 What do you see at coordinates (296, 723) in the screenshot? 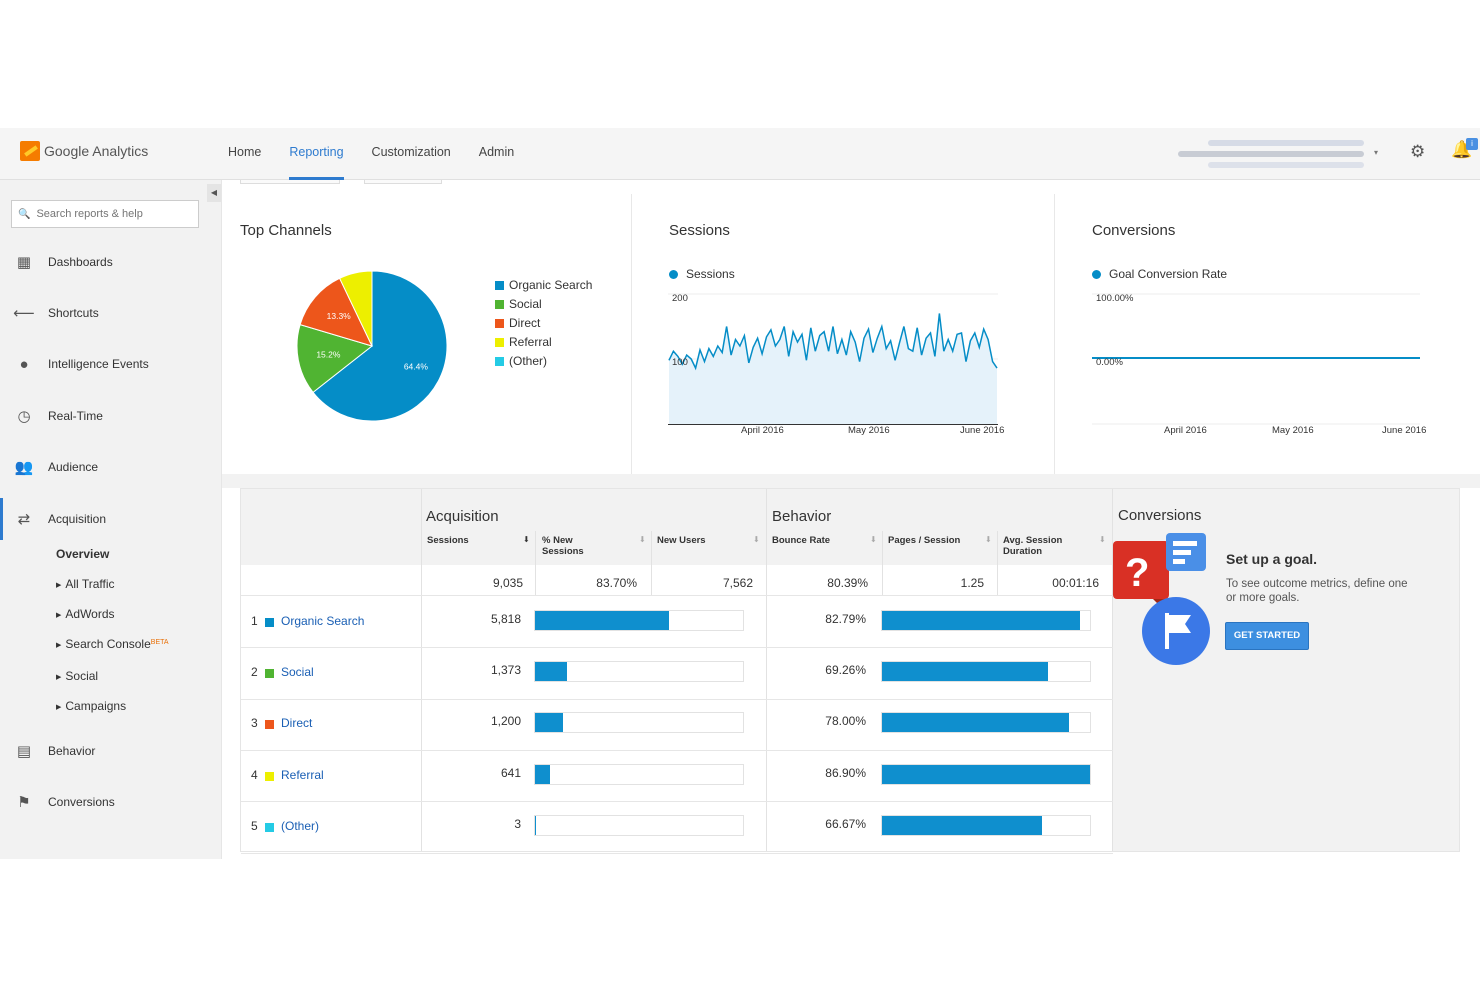
I see `channel-link: Direct` at bounding box center [296, 723].